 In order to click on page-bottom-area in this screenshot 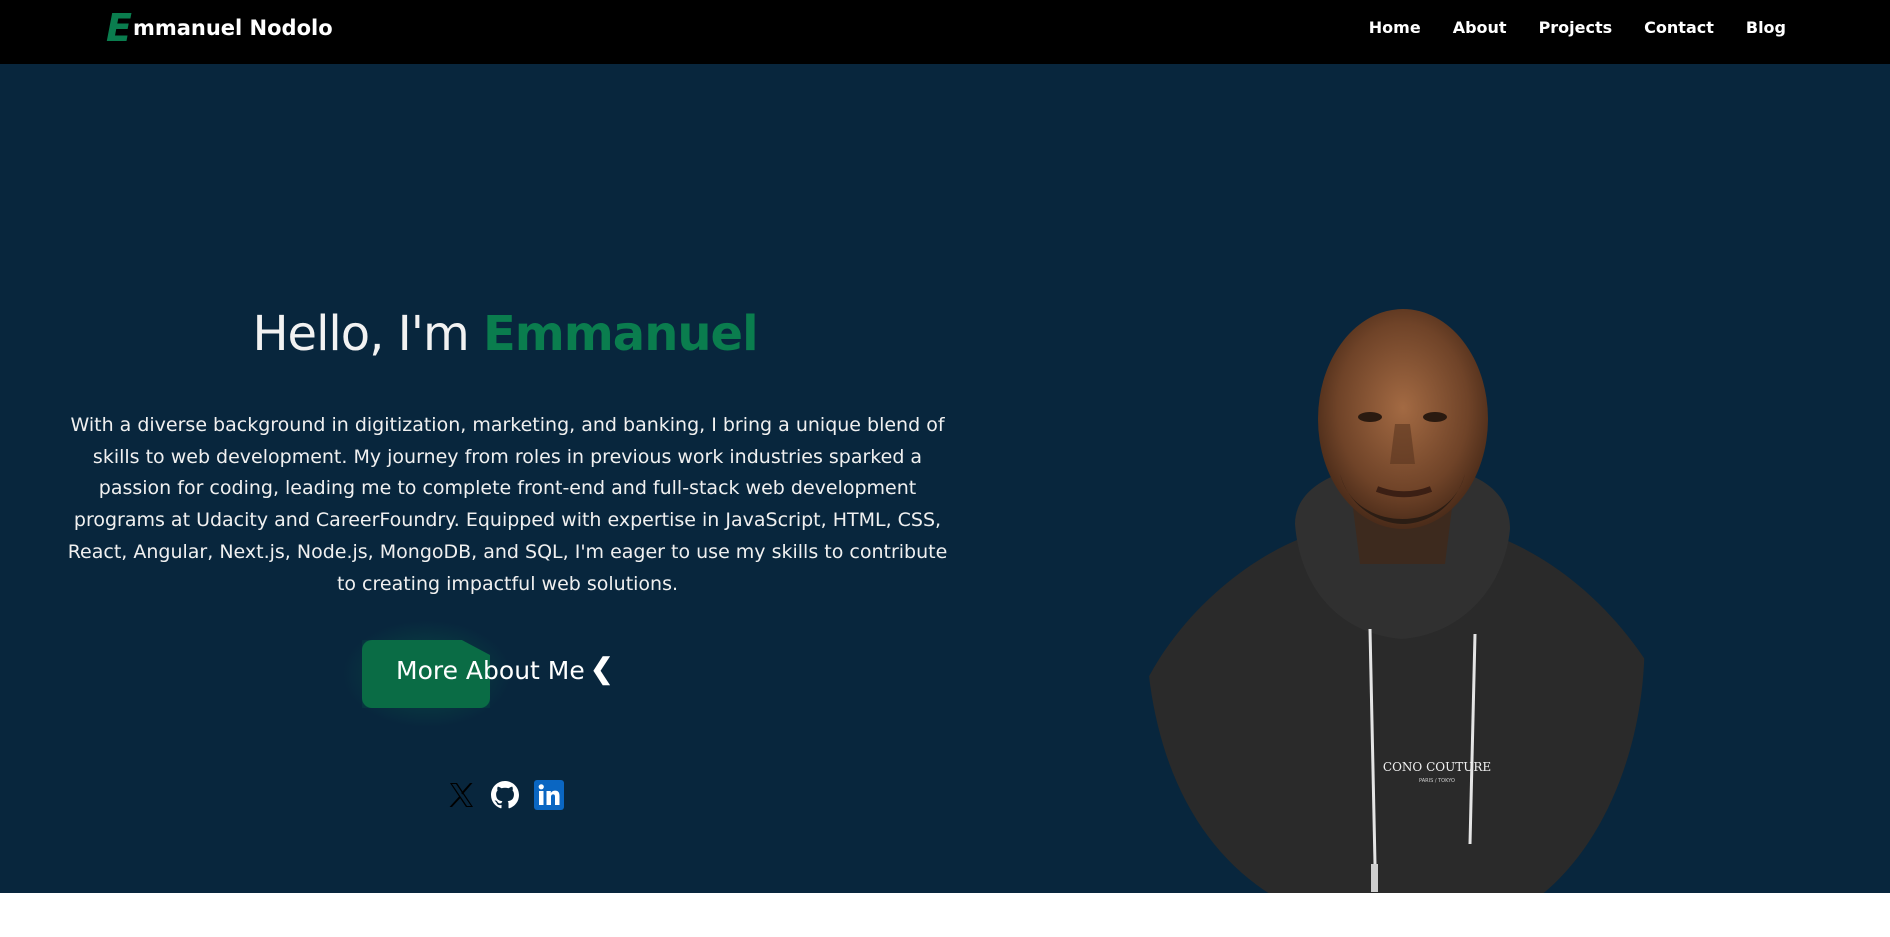, I will do `click(945, 915)`.